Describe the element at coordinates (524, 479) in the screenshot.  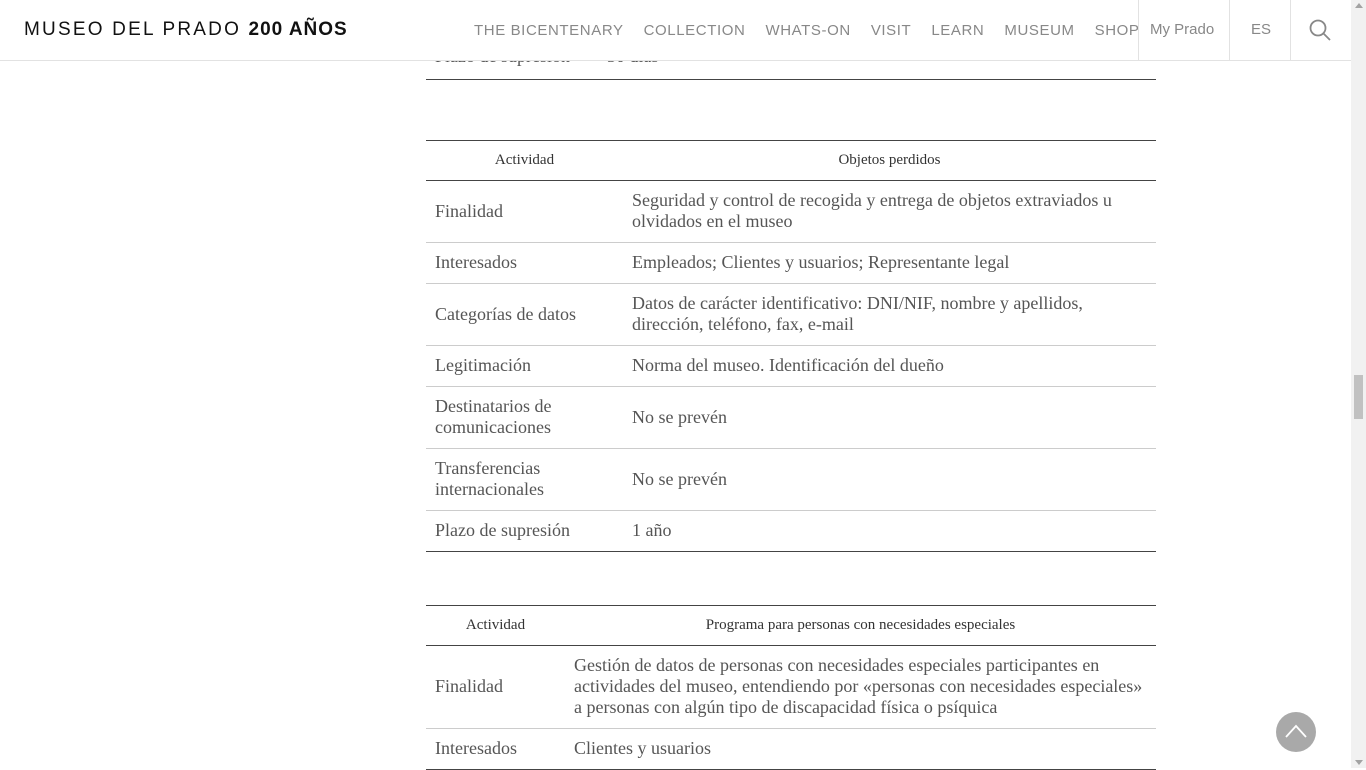
I see `row-key: Transferencias internacionales` at that location.